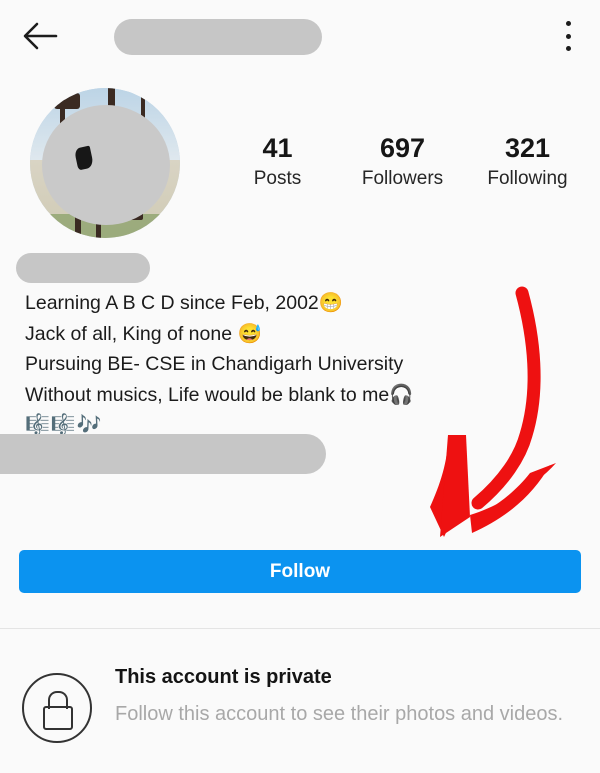  Describe the element at coordinates (67, 100) in the screenshot. I see `avatar-photo-detail` at that location.